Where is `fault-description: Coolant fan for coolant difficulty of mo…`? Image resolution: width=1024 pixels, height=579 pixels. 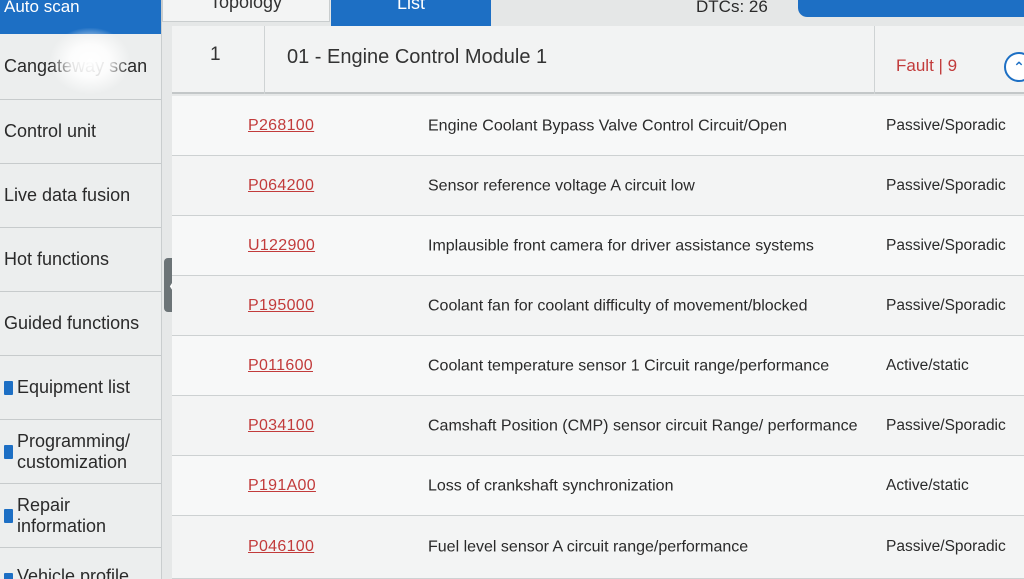 fault-description: Coolant fan for coolant difficulty of mo… is located at coordinates (618, 305).